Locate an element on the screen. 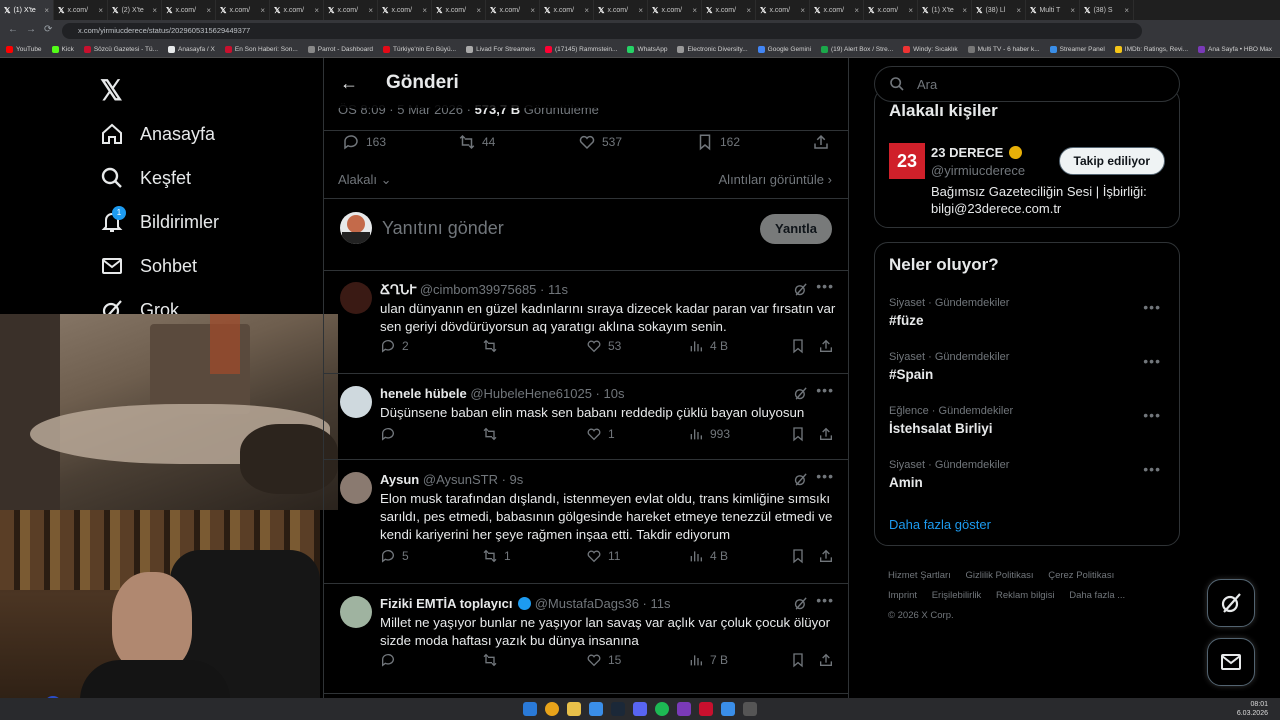  bookmark-button: 162 is located at coordinates (718, 142).